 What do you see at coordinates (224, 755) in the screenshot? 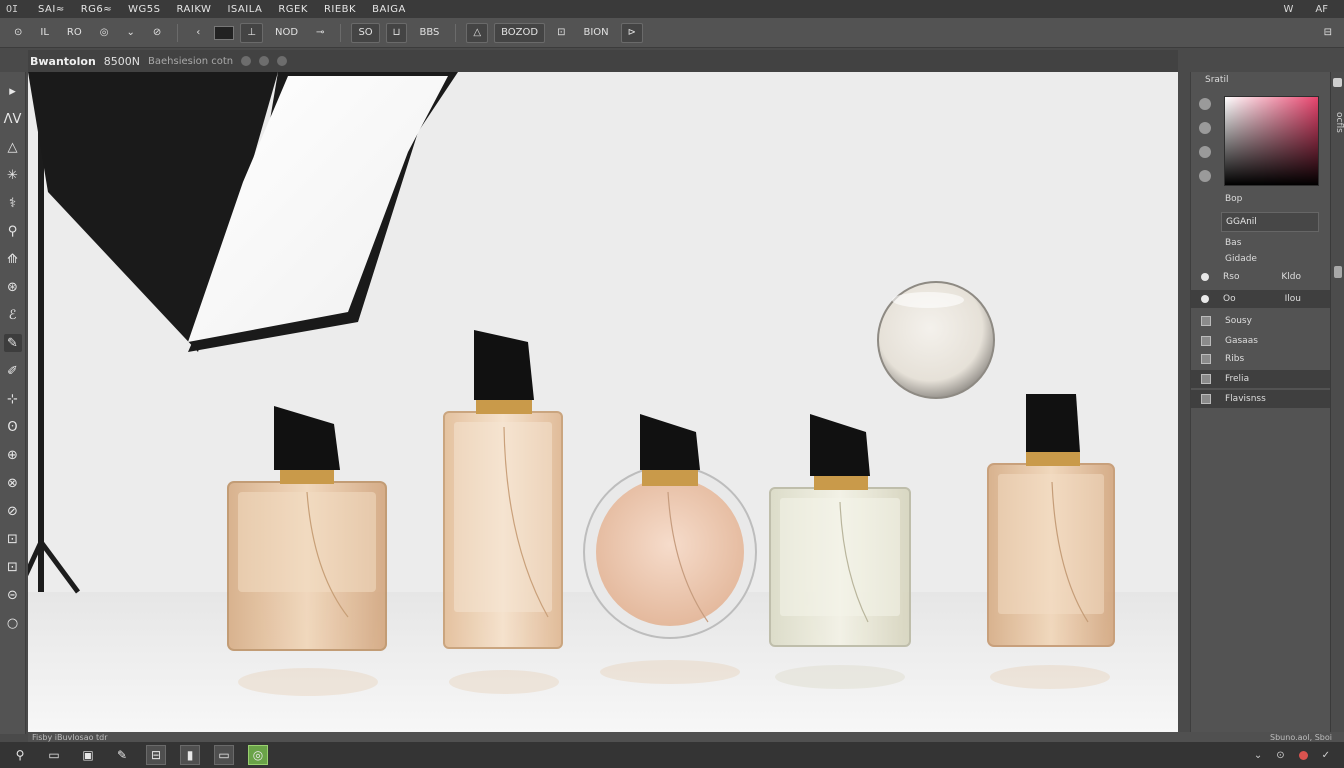
I see `app-icon: ▭` at bounding box center [224, 755].